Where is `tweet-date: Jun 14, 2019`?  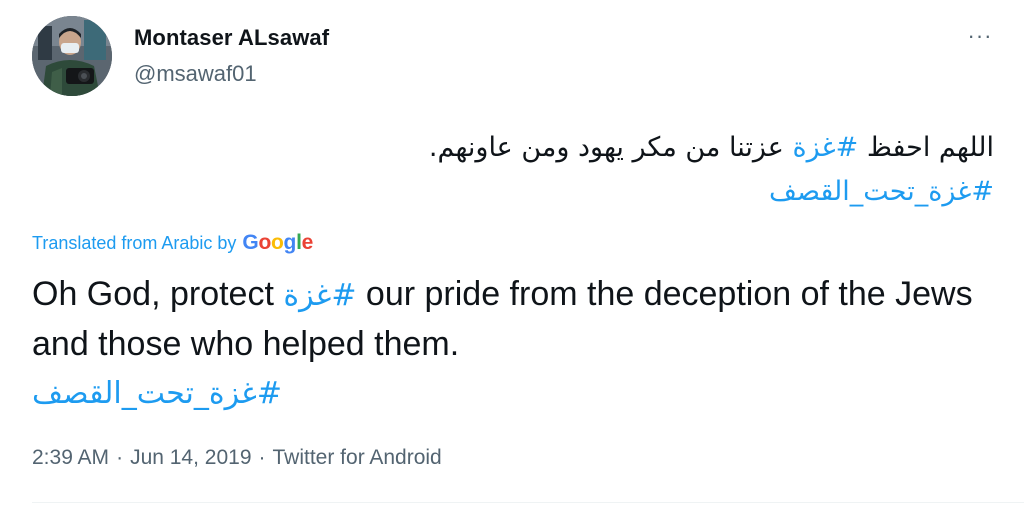 tweet-date: Jun 14, 2019 is located at coordinates (190, 457).